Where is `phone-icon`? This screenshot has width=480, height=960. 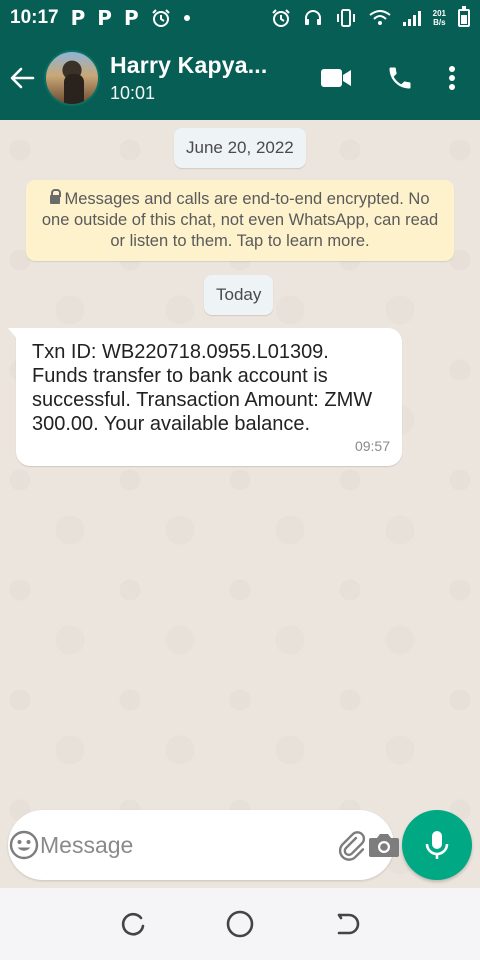
phone-icon is located at coordinates (400, 78).